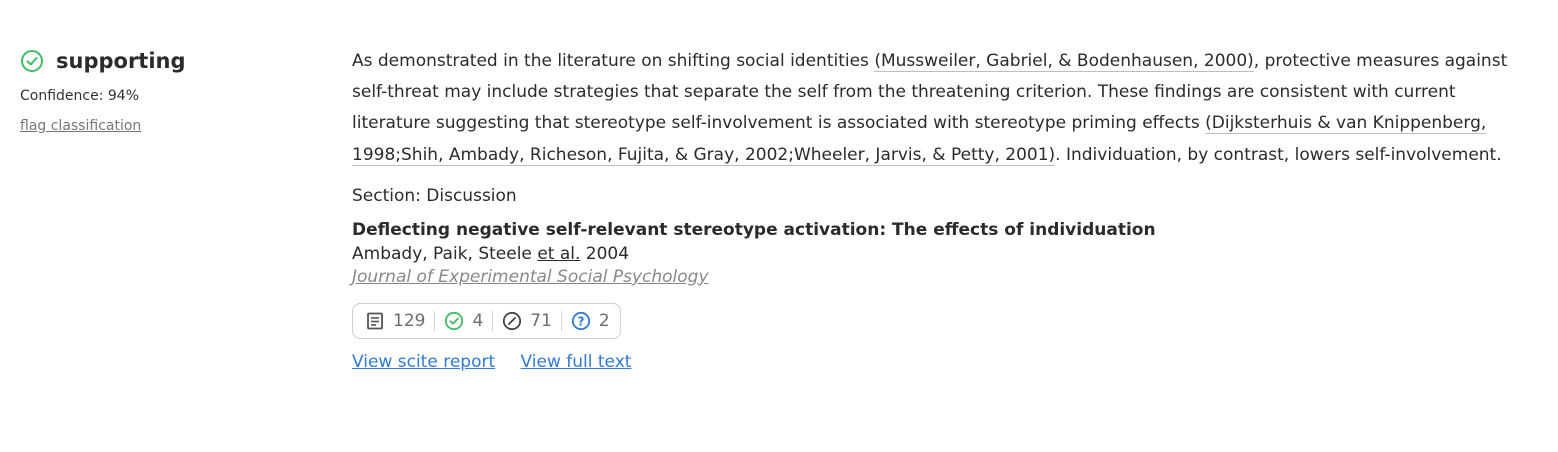 Image resolution: width=1558 pixels, height=452 pixels. I want to click on paper-authors: Ambady, Paik, Steele et al. 2004, so click(942, 254).